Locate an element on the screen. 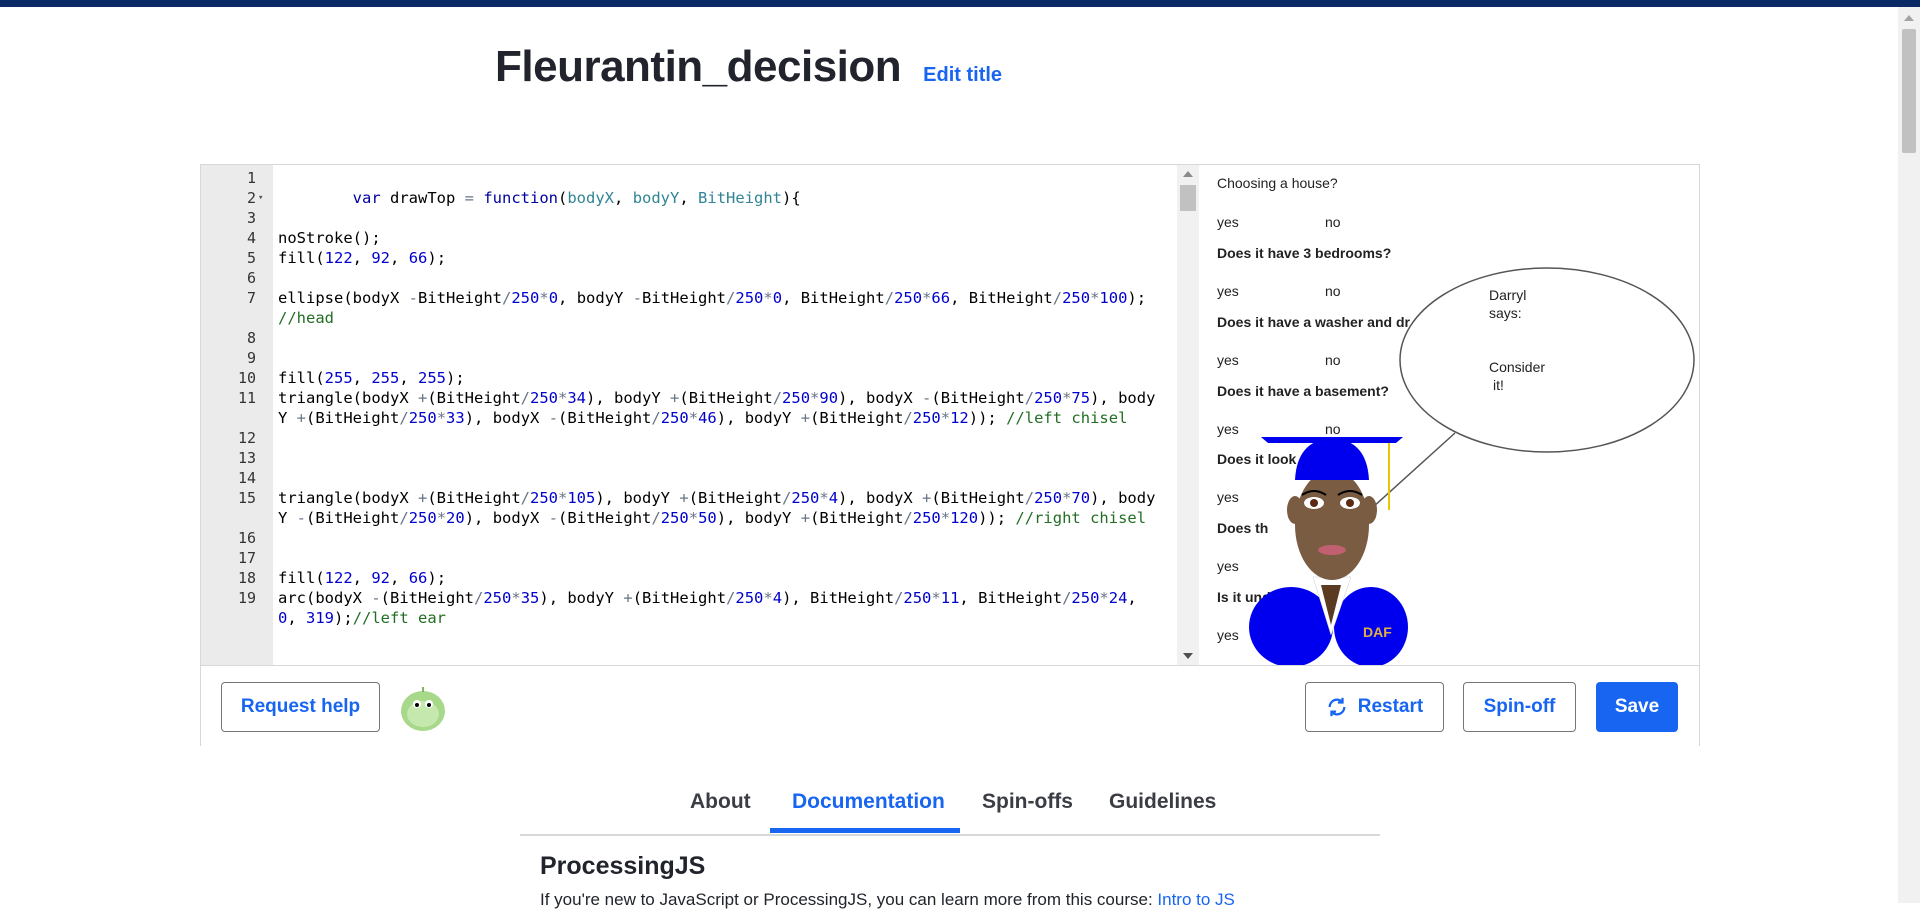 The image size is (1920, 910). code-line: 12 is located at coordinates (700, 438).